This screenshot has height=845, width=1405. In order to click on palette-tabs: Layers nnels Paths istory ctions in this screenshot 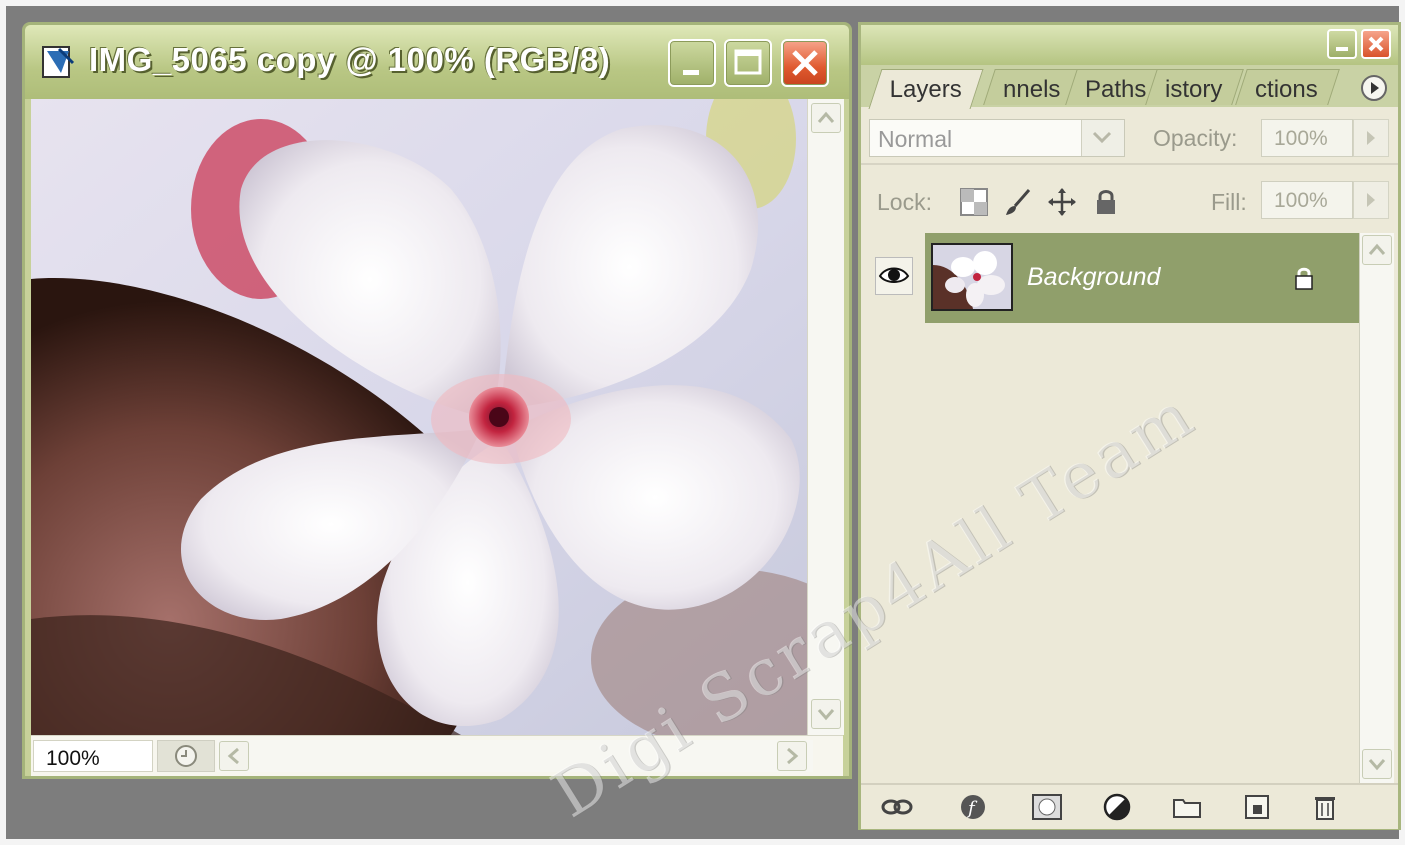, I will do `click(1129, 87)`.